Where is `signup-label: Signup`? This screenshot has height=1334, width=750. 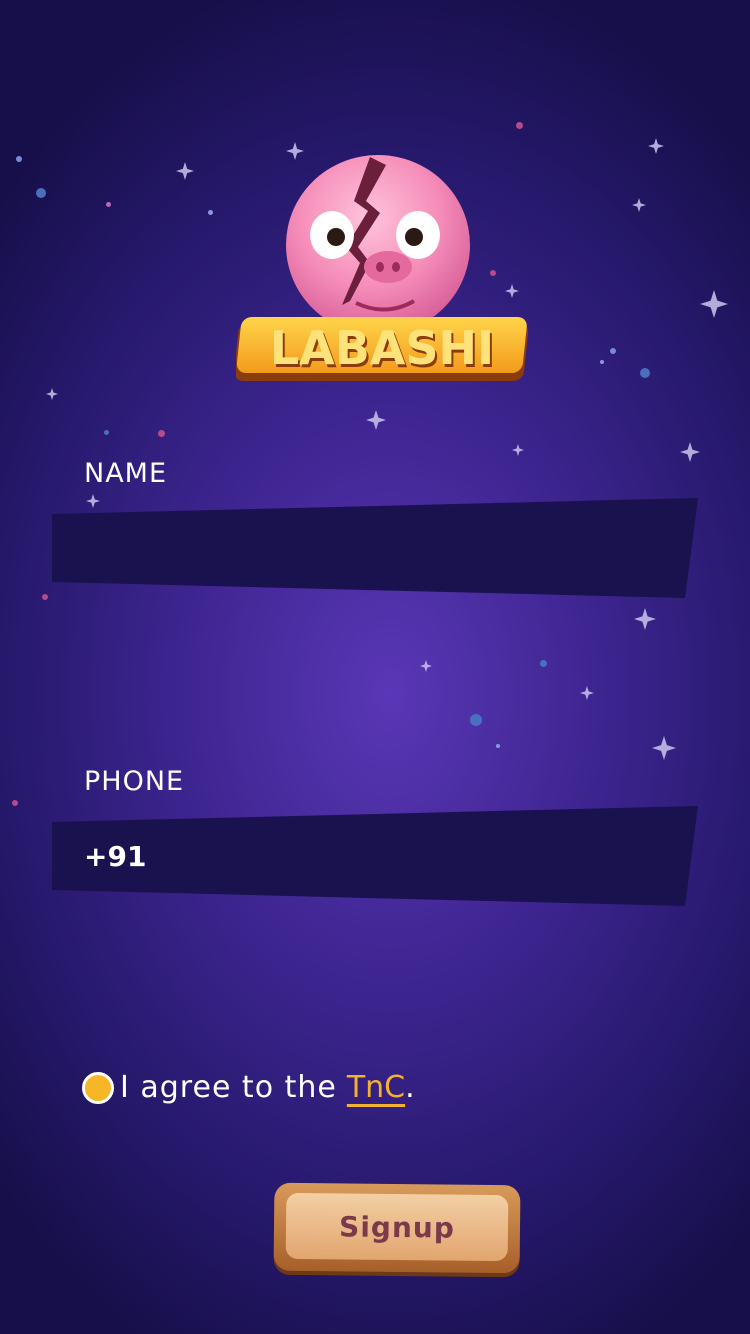
signup-label: Signup is located at coordinates (397, 1227).